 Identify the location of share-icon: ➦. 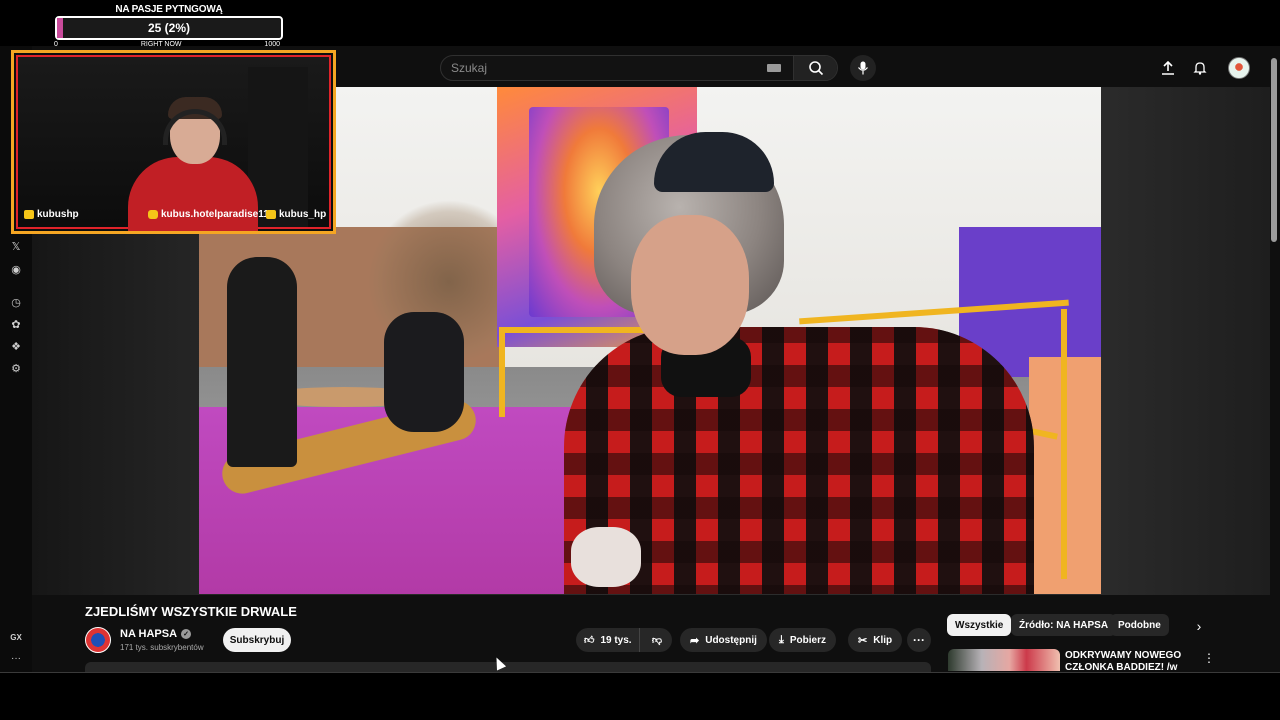
(695, 640).